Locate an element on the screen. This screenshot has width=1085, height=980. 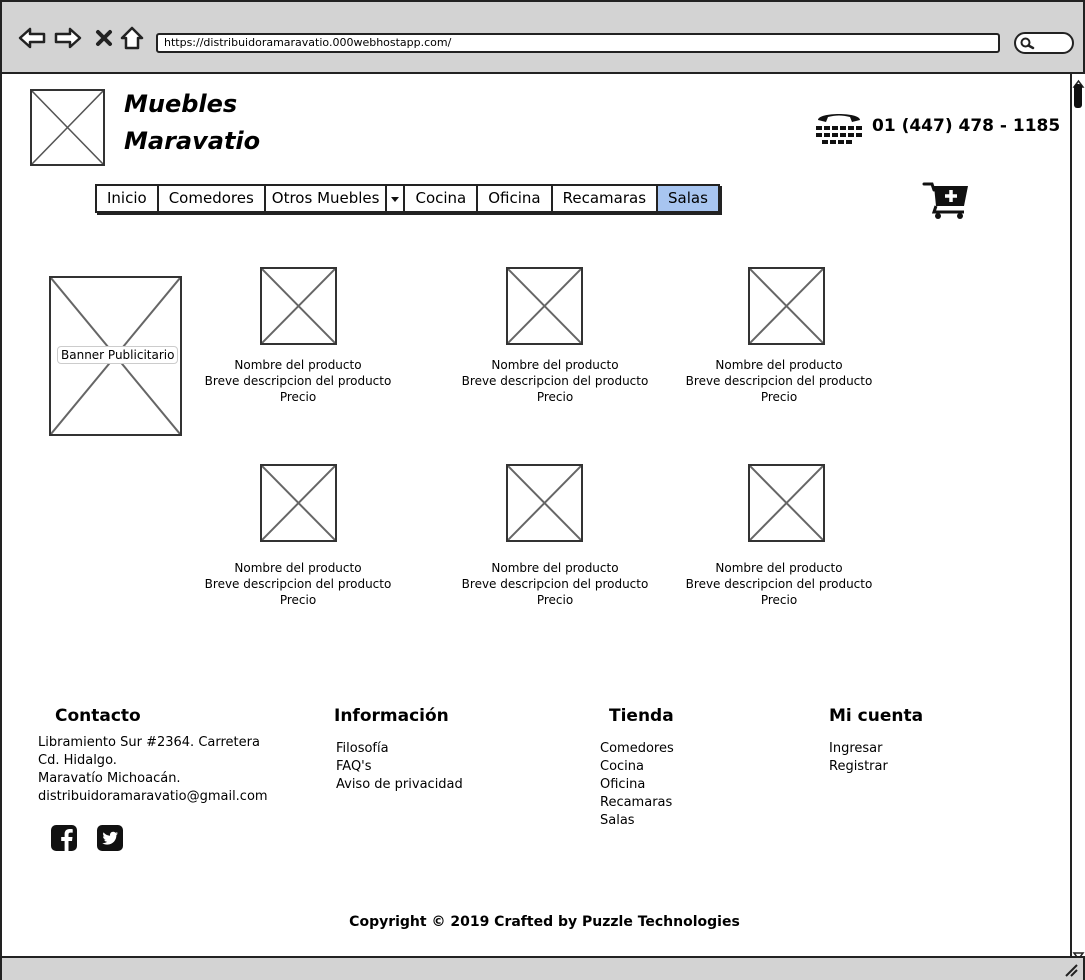
contact-email: distribuidoramaravatio@gmail.com is located at coordinates (153, 797).